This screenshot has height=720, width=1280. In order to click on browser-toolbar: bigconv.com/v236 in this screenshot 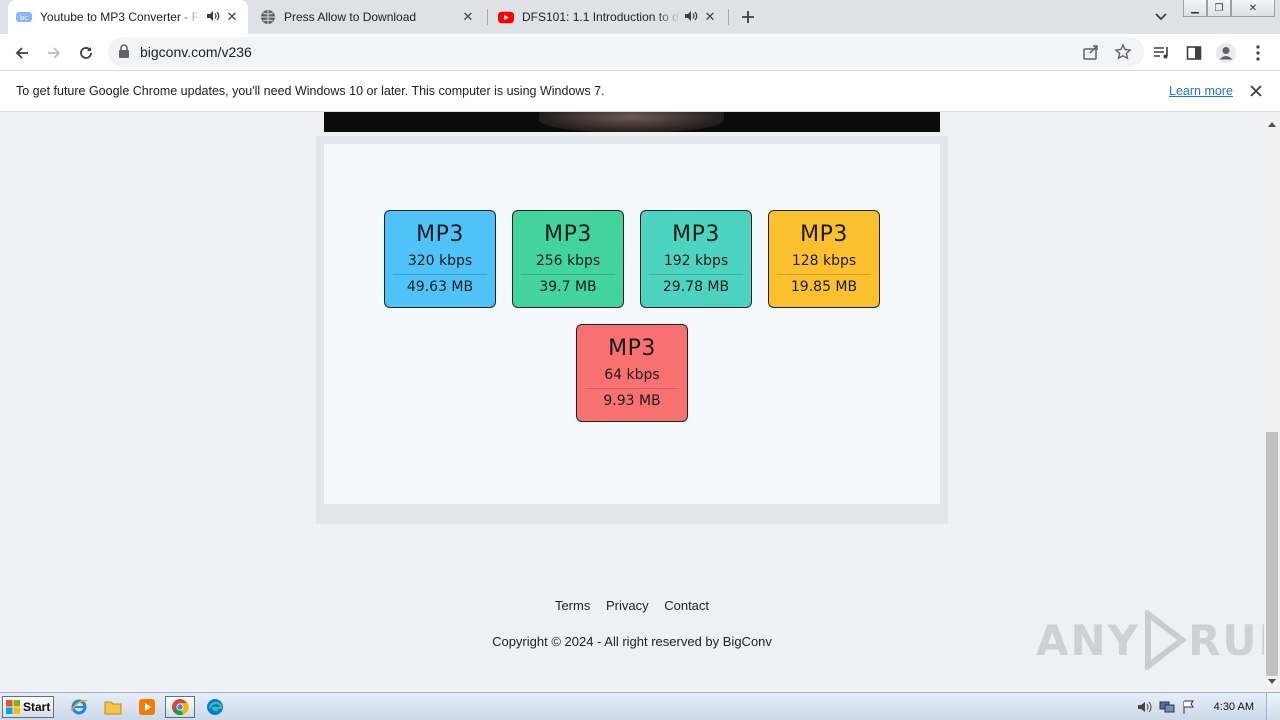, I will do `click(640, 52)`.